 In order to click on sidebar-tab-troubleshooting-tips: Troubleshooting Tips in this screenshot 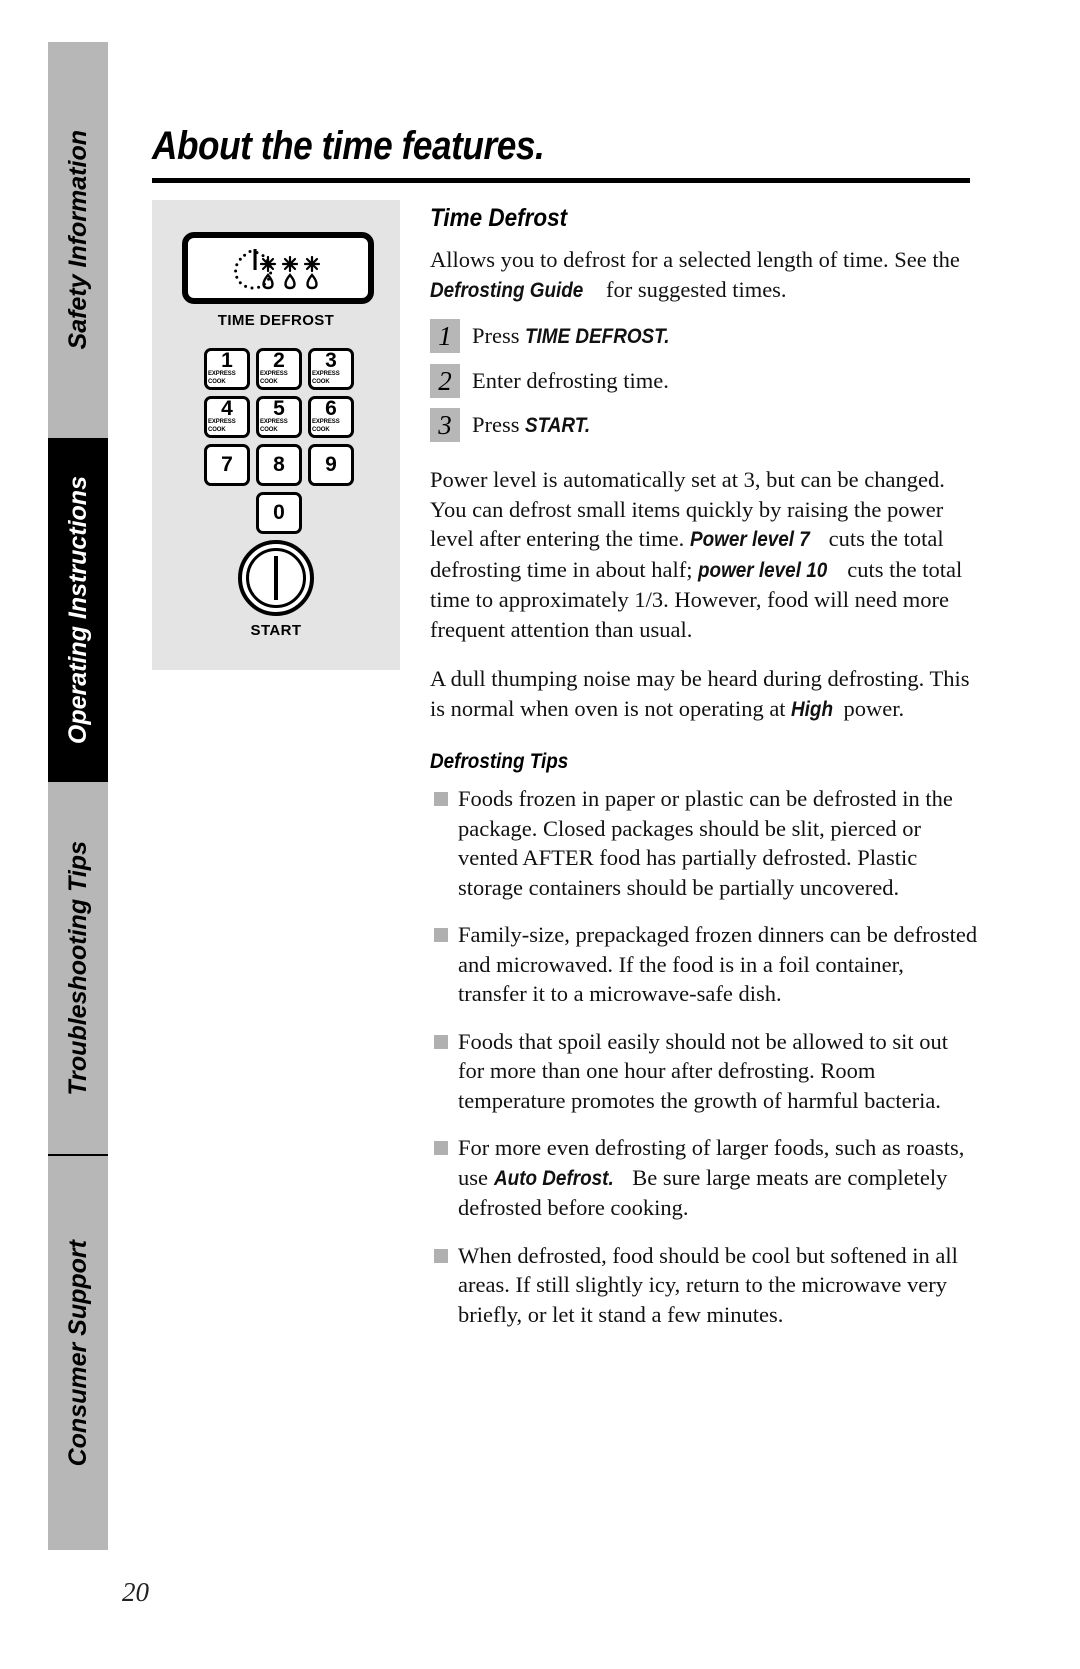, I will do `click(78, 968)`.